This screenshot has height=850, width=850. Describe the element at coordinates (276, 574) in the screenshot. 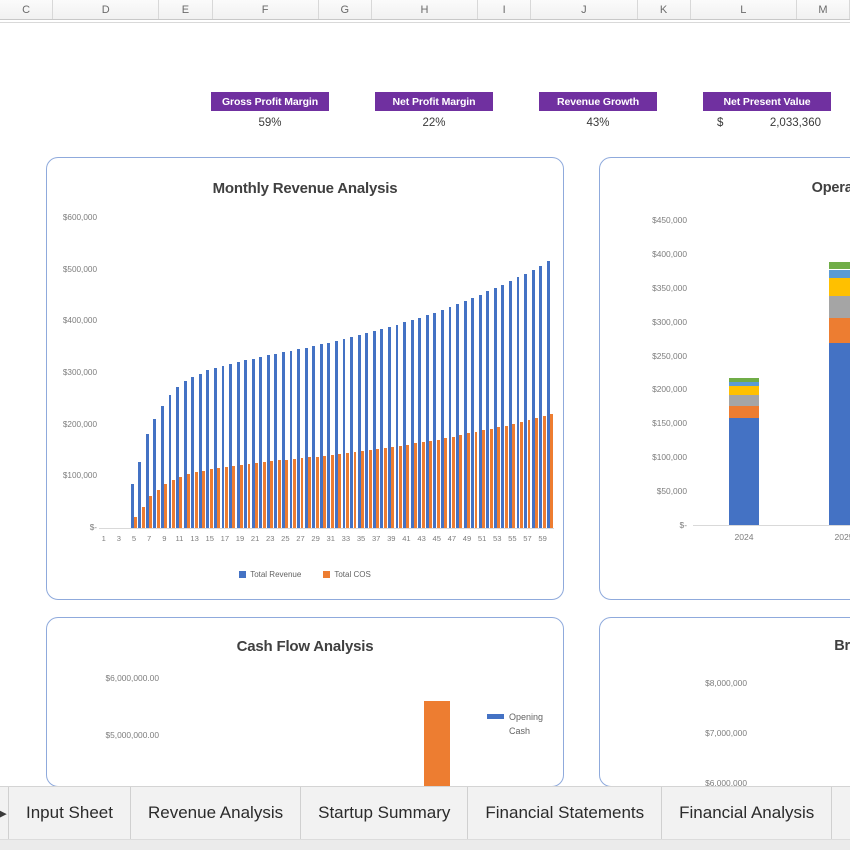

I see `legend-label-total-revenue: Total Revenue` at that location.